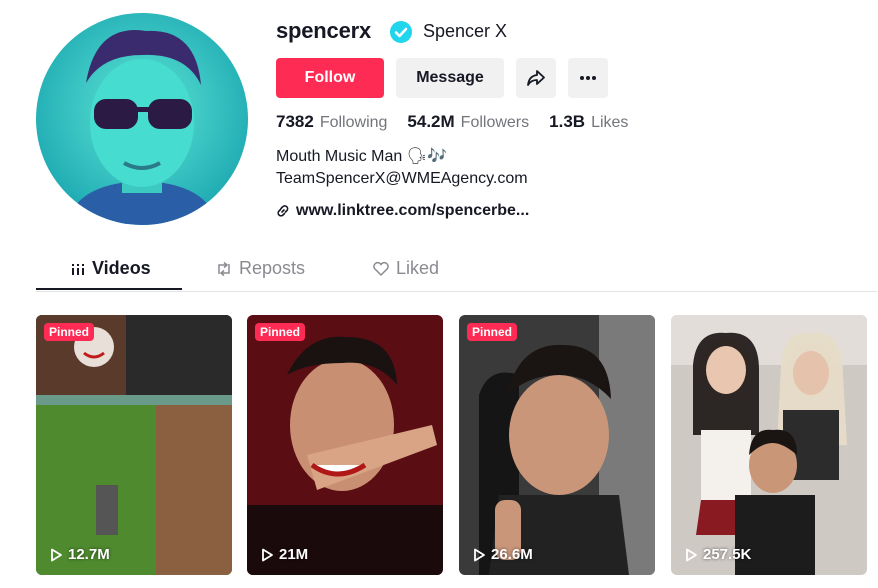 Image resolution: width=878 pixels, height=588 pixels. Describe the element at coordinates (465, 31) in the screenshot. I see `profile-nickname: Spencer X` at that location.